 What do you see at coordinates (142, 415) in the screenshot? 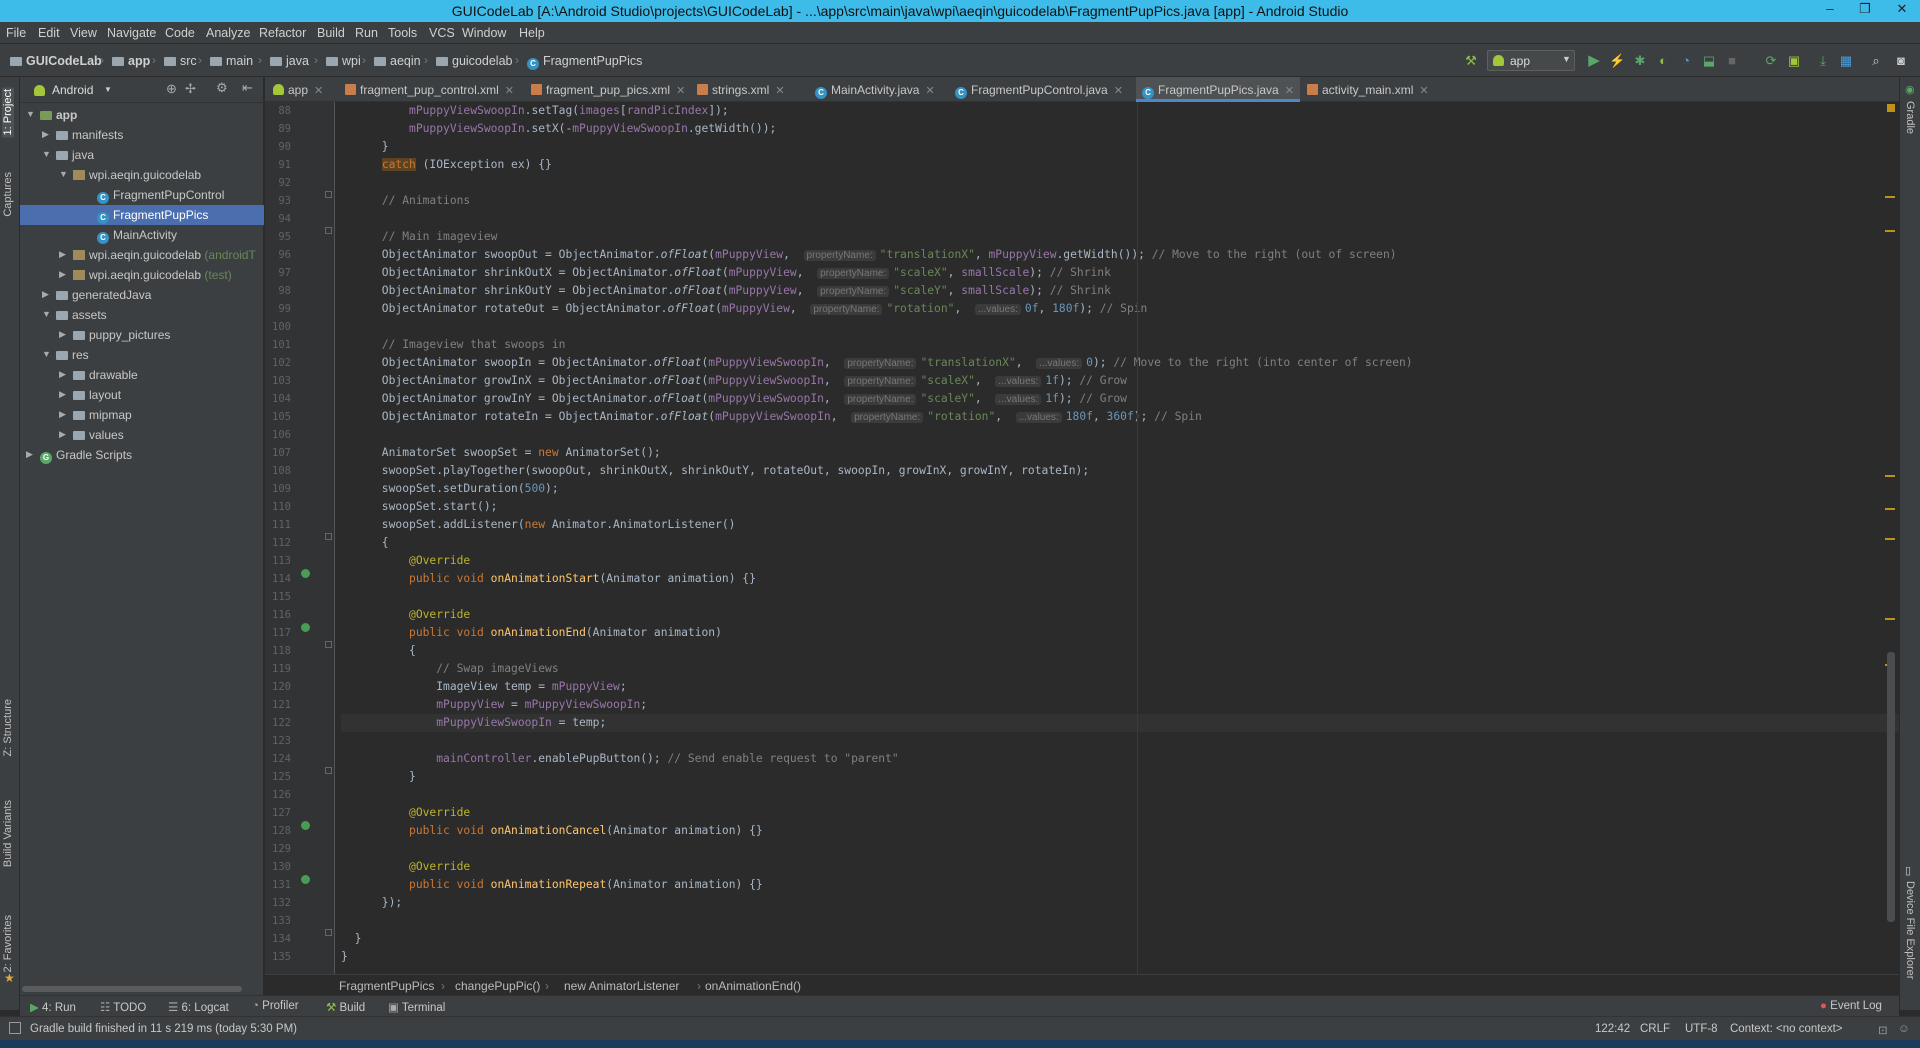
I see `tree-item-mipmap: ▶ mipmap` at bounding box center [142, 415].